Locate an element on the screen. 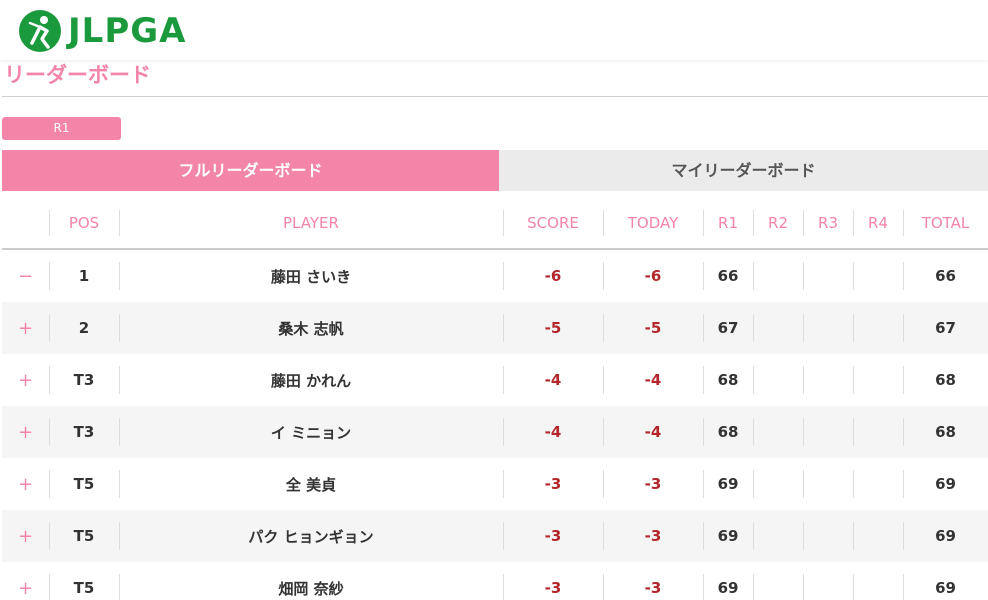  score-cell: -6 is located at coordinates (553, 276).